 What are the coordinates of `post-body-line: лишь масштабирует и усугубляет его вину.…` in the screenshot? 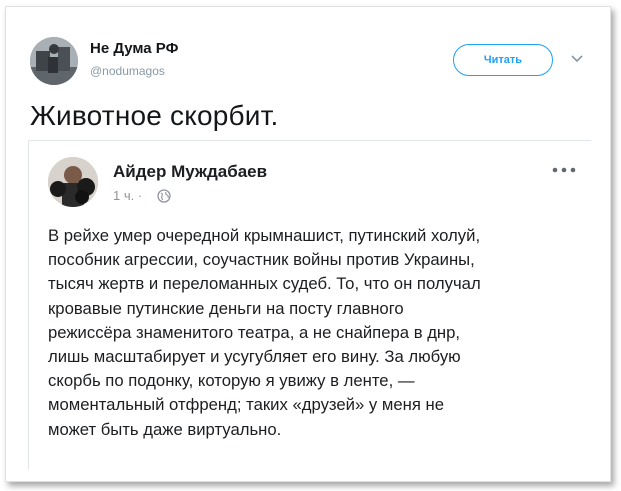 It's located at (254, 357).